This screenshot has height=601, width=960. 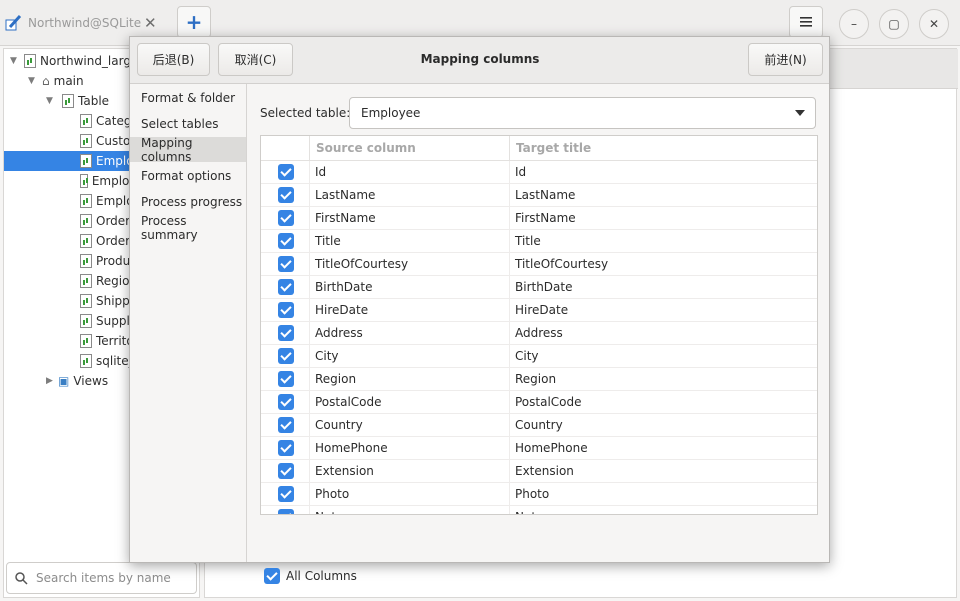 I want to click on add-tab-button: +, so click(x=194, y=22).